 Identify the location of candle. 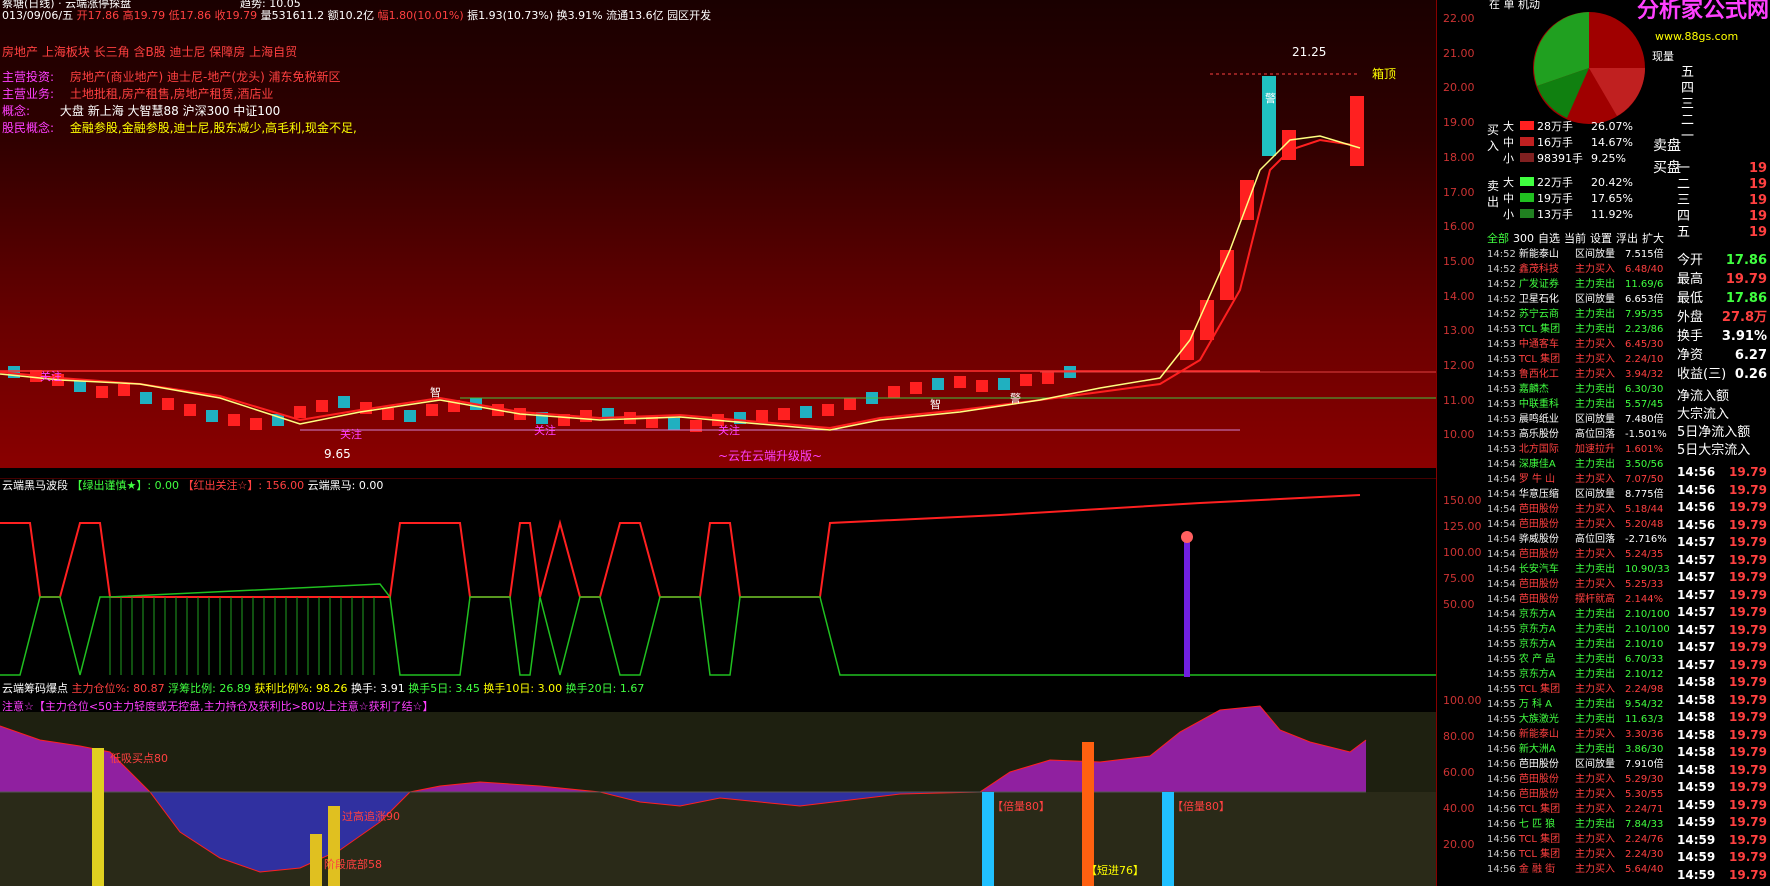
(300, 412).